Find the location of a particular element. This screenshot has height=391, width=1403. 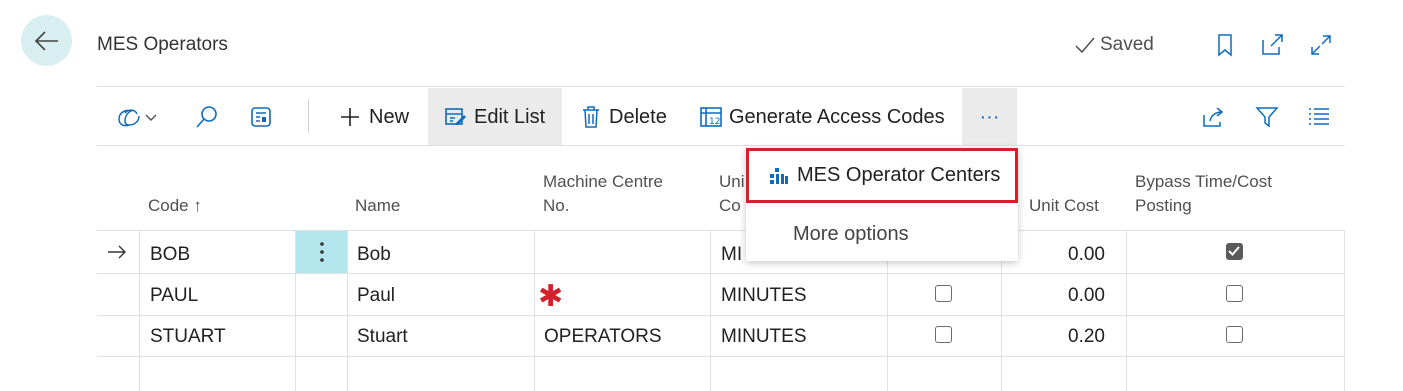

operator-centers-label: MES Operator Centers is located at coordinates (899, 175).